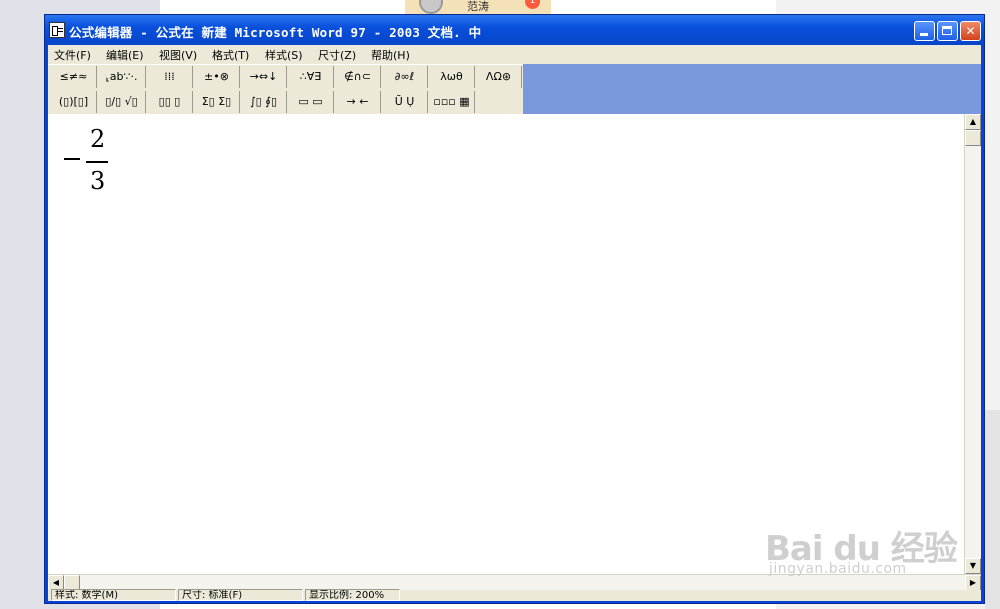 The image size is (1000, 609). Describe the element at coordinates (970, 31) in the screenshot. I see `close-button: ✕` at that location.